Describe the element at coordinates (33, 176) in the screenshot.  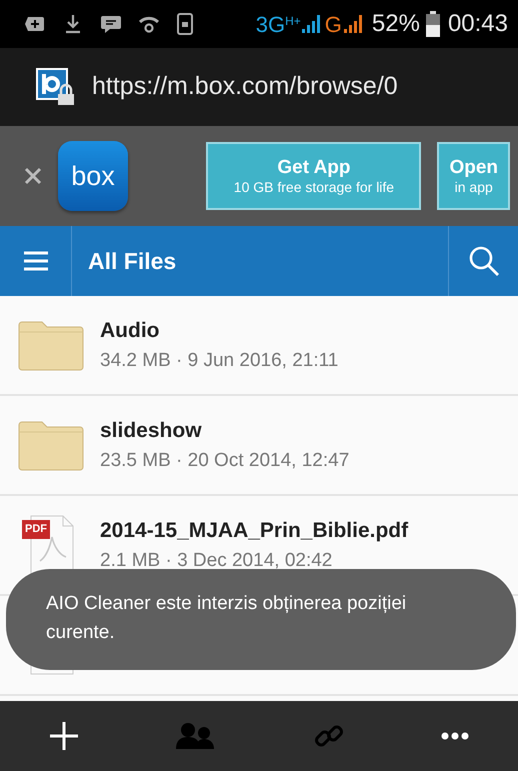
I see `close-icon` at that location.